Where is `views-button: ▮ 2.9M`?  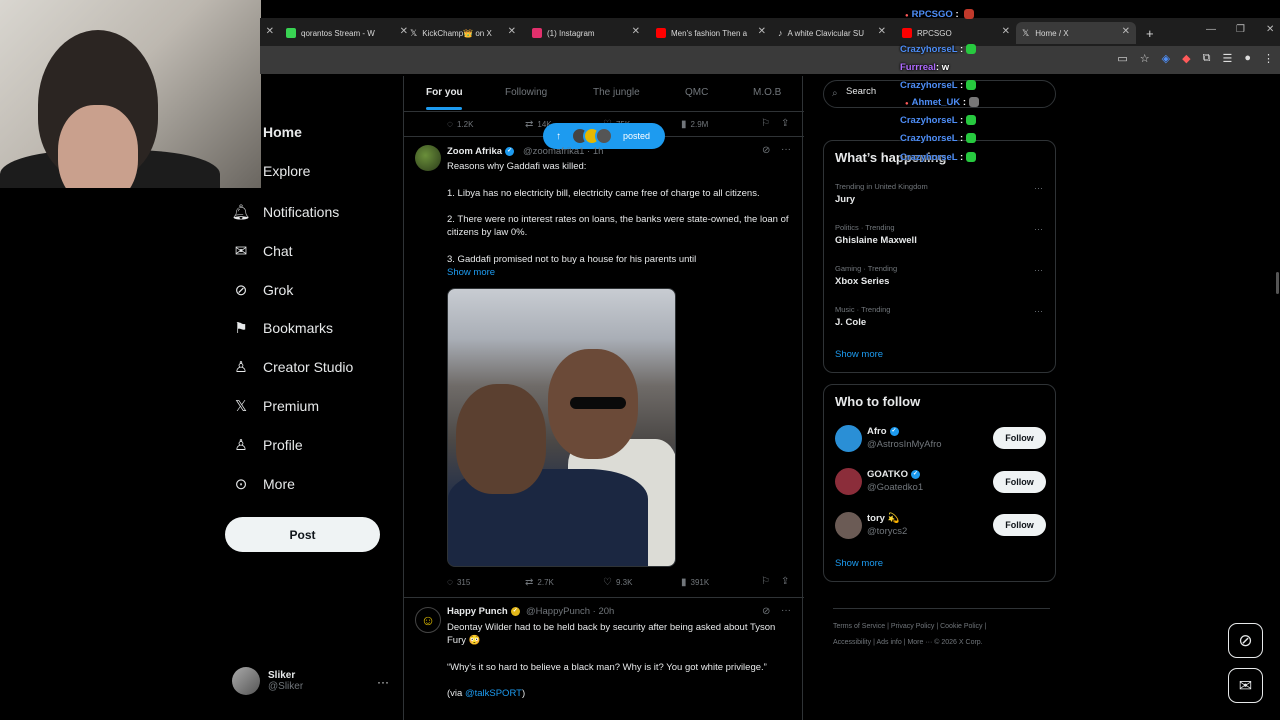
views-button: ▮ 2.9M is located at coordinates (694, 124).